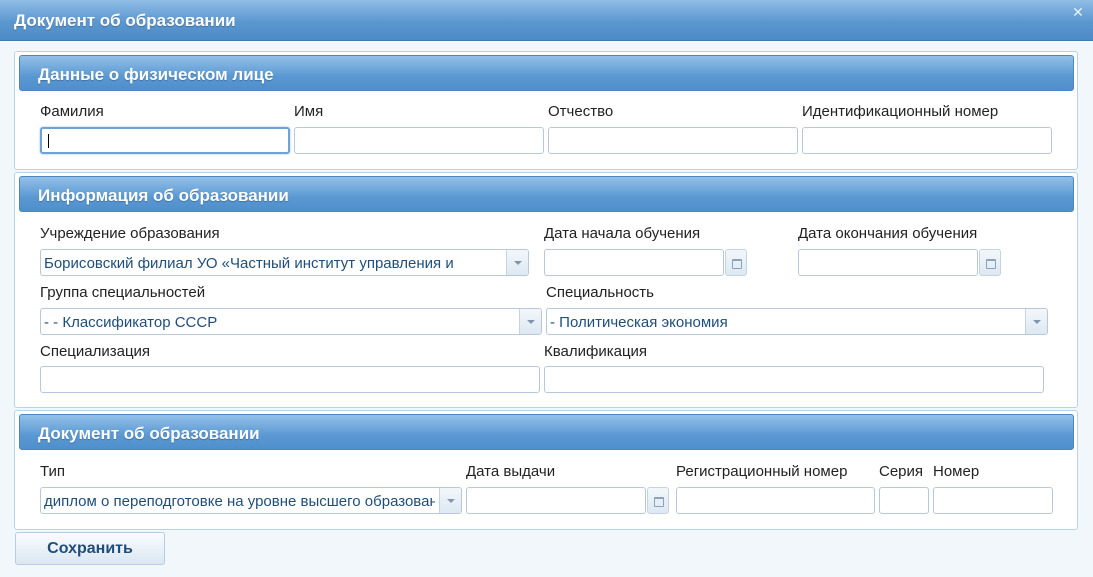 This screenshot has width=1093, height=577. Describe the element at coordinates (419, 140) in the screenshot. I see `name-input` at that location.